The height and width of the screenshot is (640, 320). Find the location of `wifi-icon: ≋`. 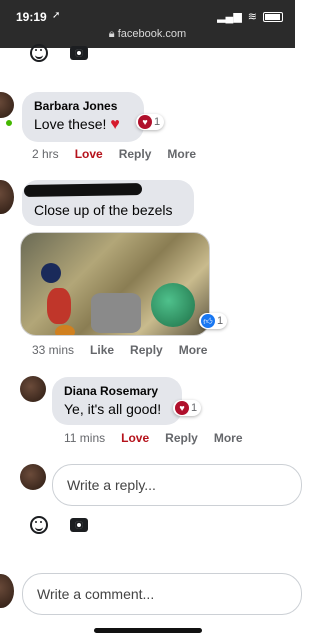

wifi-icon: ≋ is located at coordinates (252, 17).